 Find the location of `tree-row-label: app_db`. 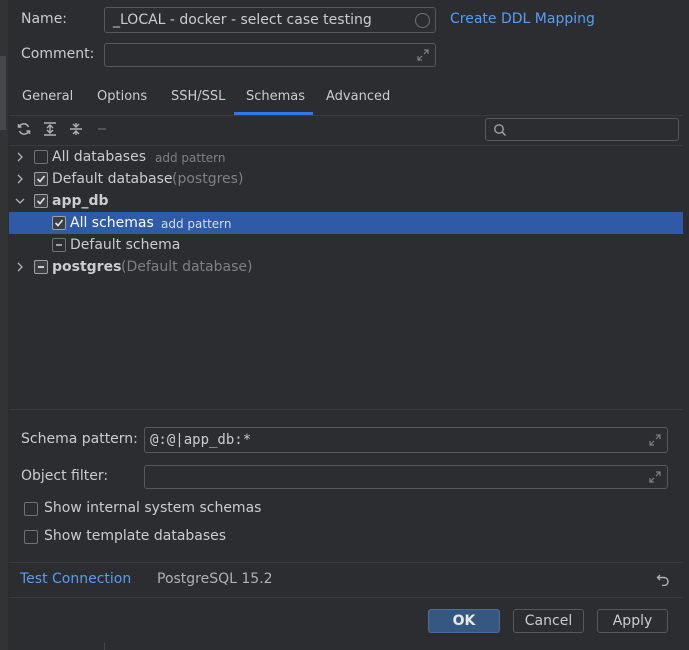

tree-row-label: app_db is located at coordinates (80, 201).